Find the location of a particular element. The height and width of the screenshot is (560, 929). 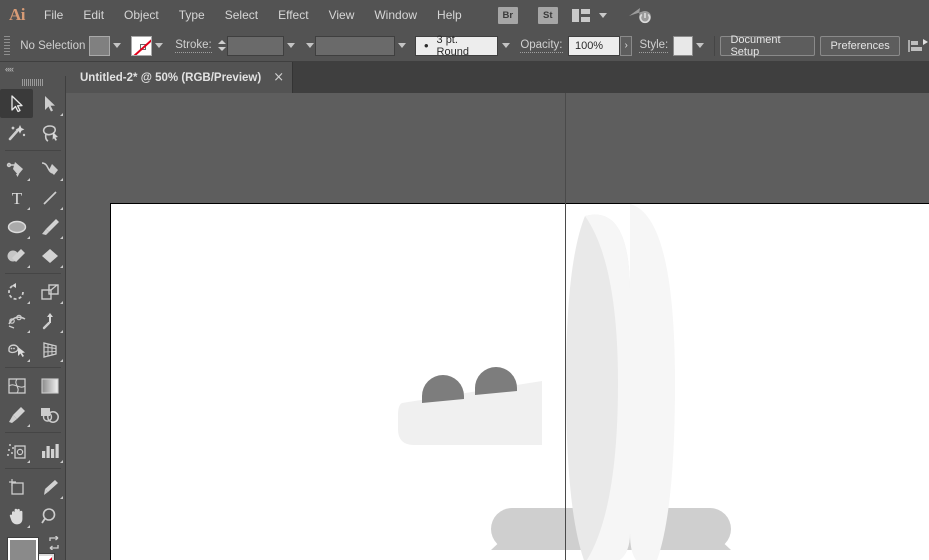

workspace-switcher is located at coordinates (589, 15).